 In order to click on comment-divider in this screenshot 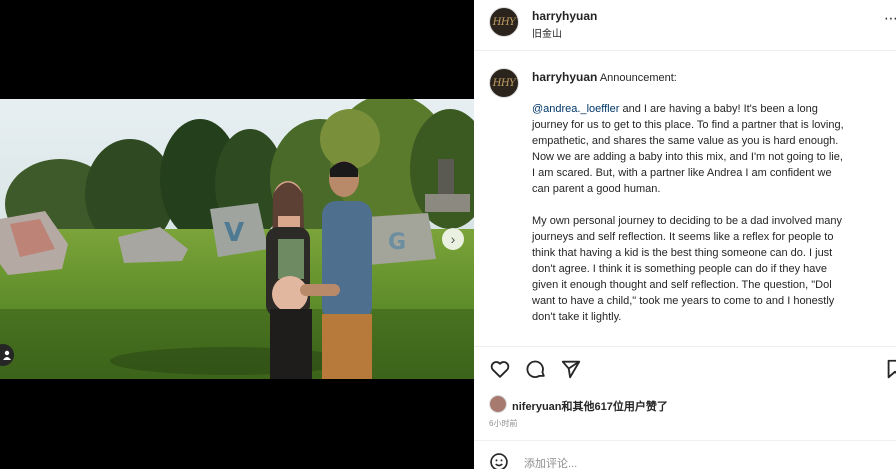, I will do `click(685, 440)`.